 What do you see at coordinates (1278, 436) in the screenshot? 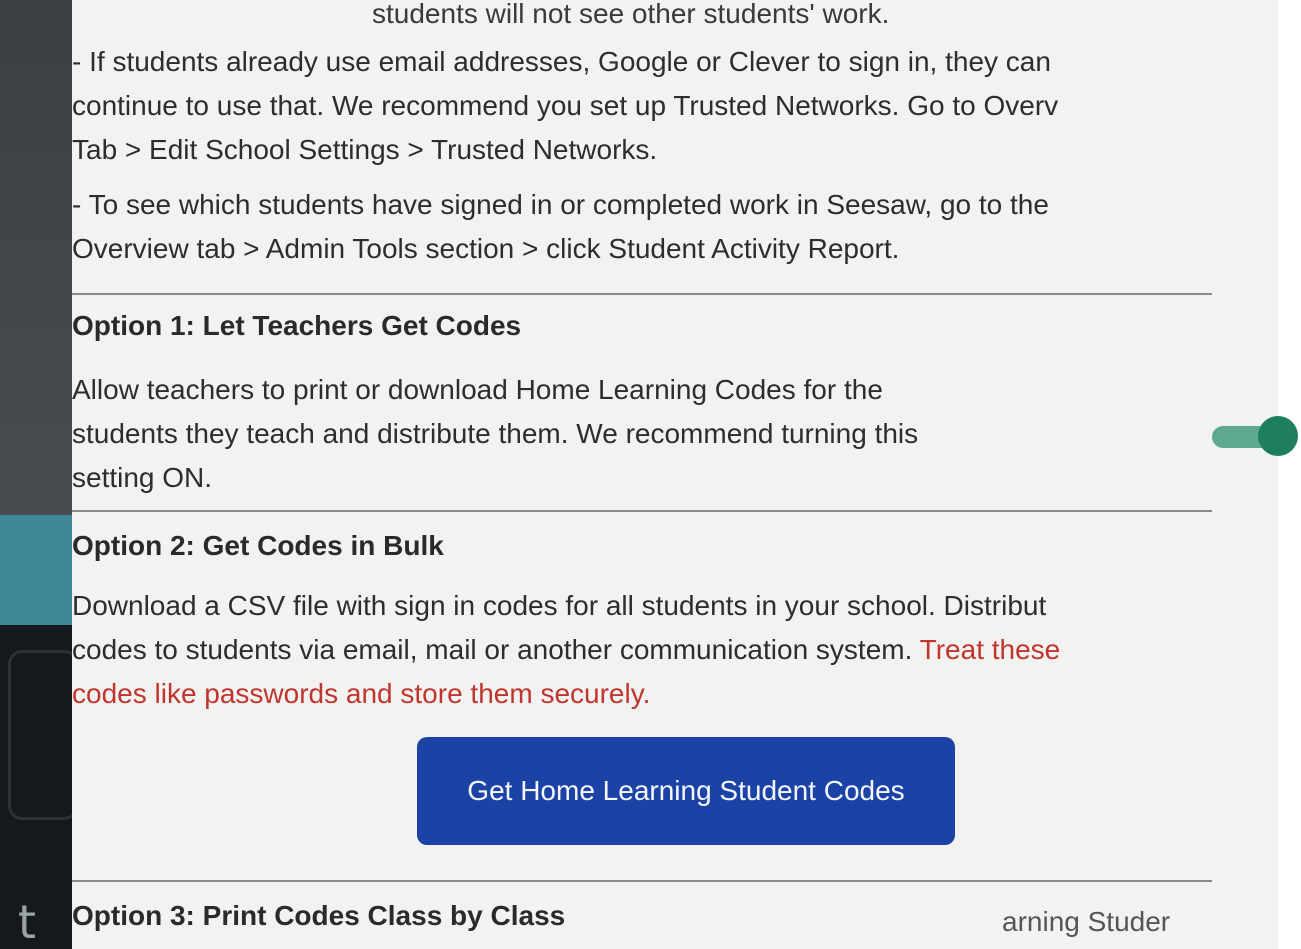
I see `toggle-knob` at bounding box center [1278, 436].